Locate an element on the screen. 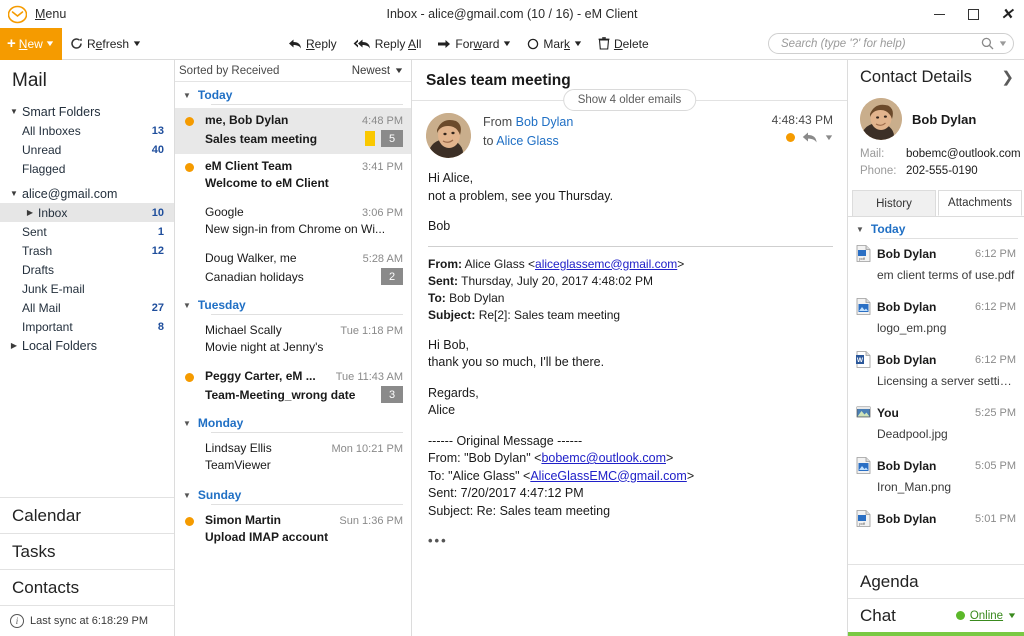 The width and height of the screenshot is (1024, 636). svg-text: pdf is located at coordinates (862, 523).